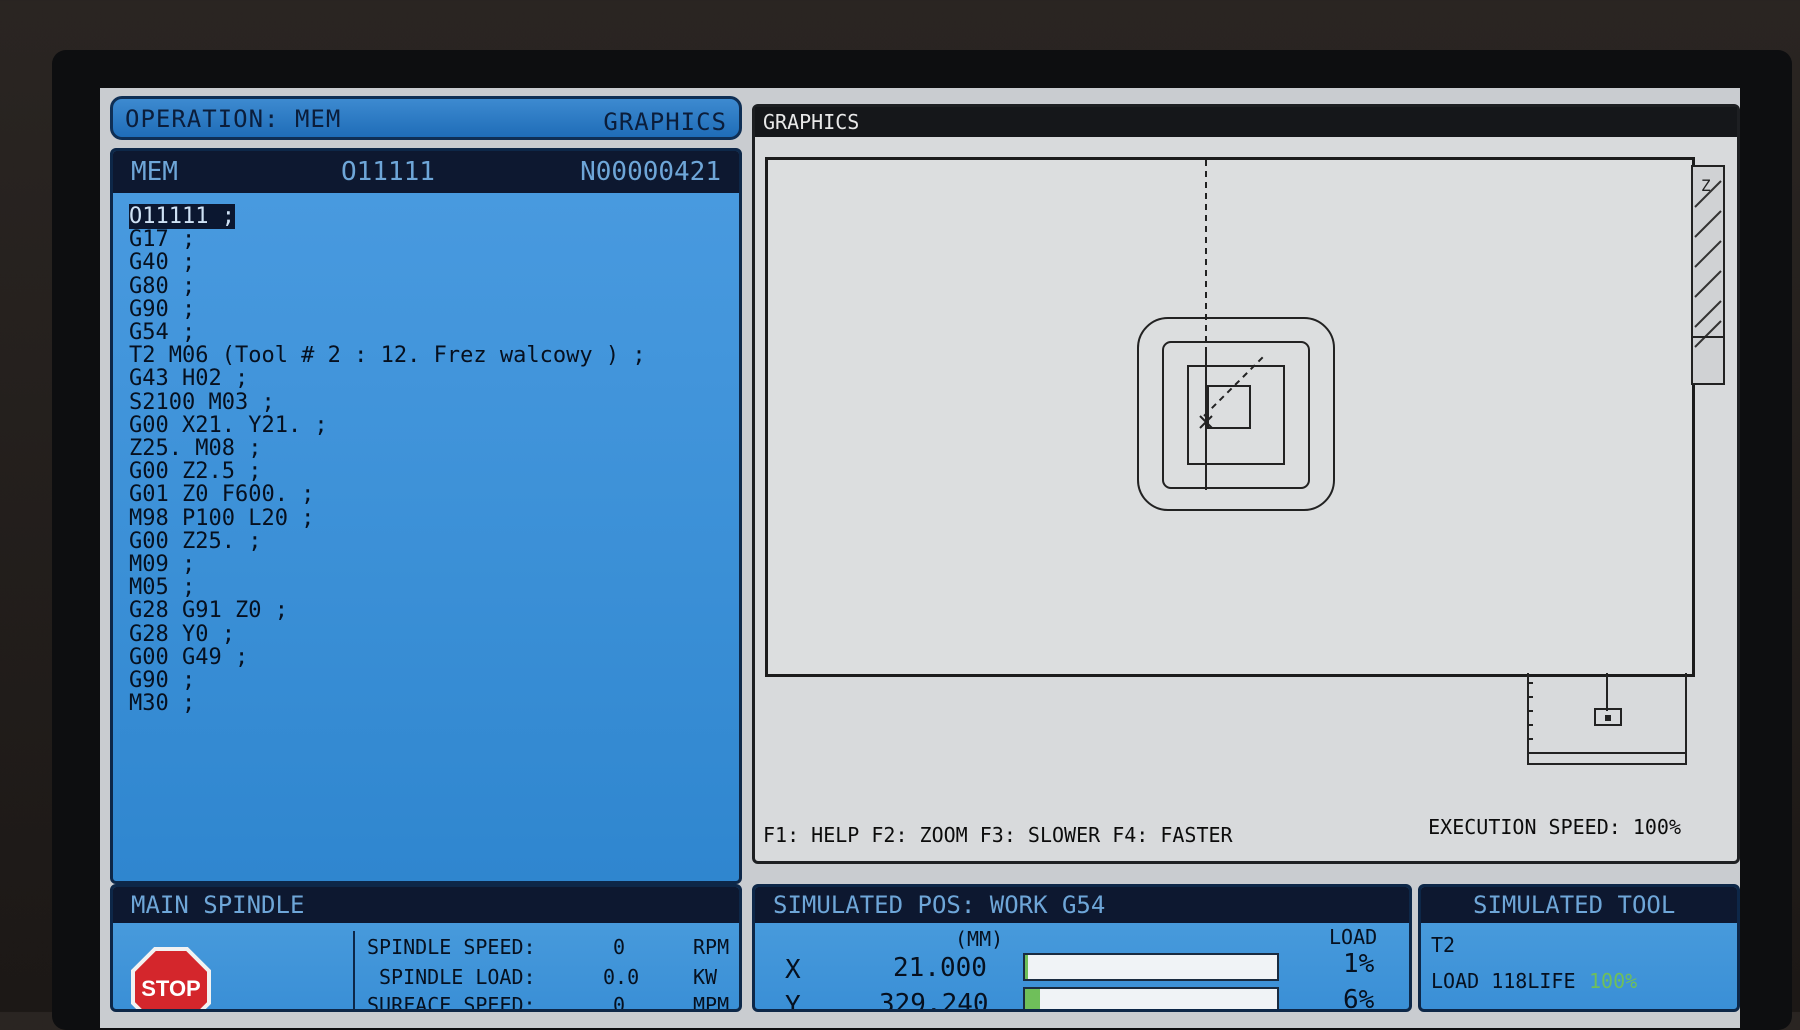 The image size is (1800, 1030). Describe the element at coordinates (1574, 905) in the screenshot. I see `simulated-tool-title: SIMULATED TOOL` at that location.